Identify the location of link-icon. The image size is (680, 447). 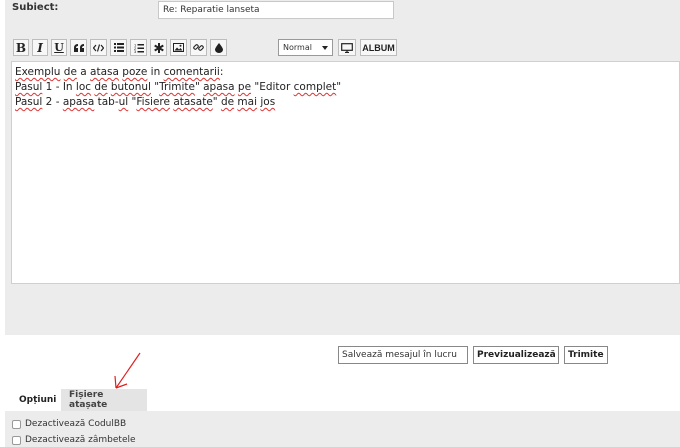
(198, 47).